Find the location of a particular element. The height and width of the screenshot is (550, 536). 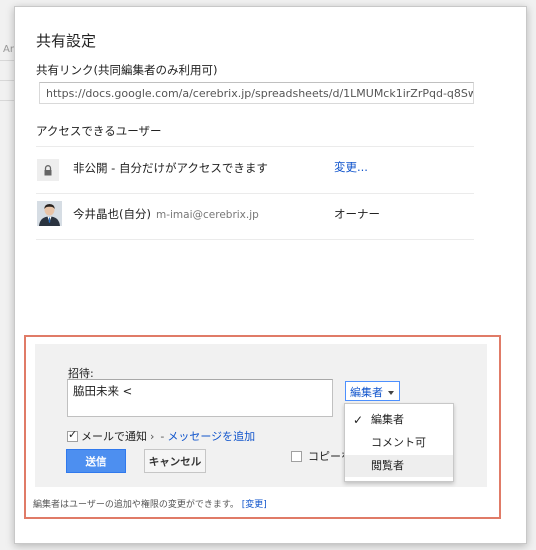

cancel-button: キャンセル is located at coordinates (175, 461).